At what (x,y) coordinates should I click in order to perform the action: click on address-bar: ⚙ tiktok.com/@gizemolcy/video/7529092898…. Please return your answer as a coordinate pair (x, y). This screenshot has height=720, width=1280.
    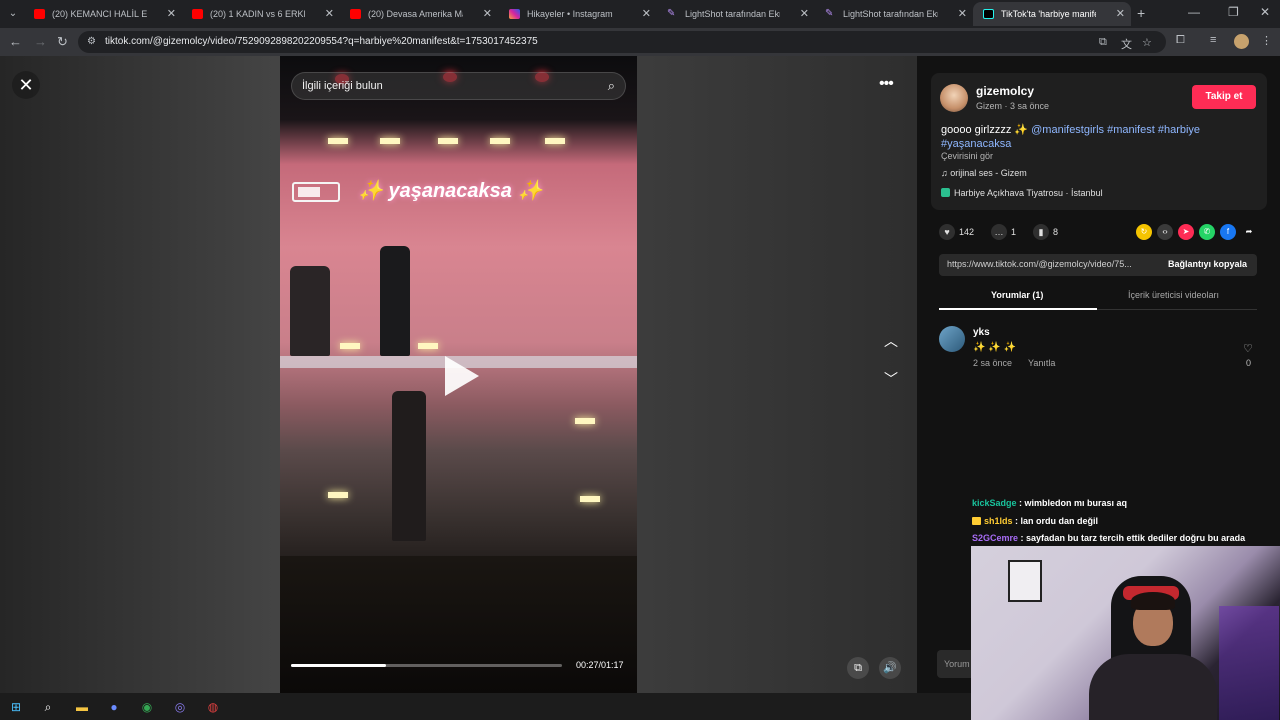
    Looking at the image, I should click on (622, 42).